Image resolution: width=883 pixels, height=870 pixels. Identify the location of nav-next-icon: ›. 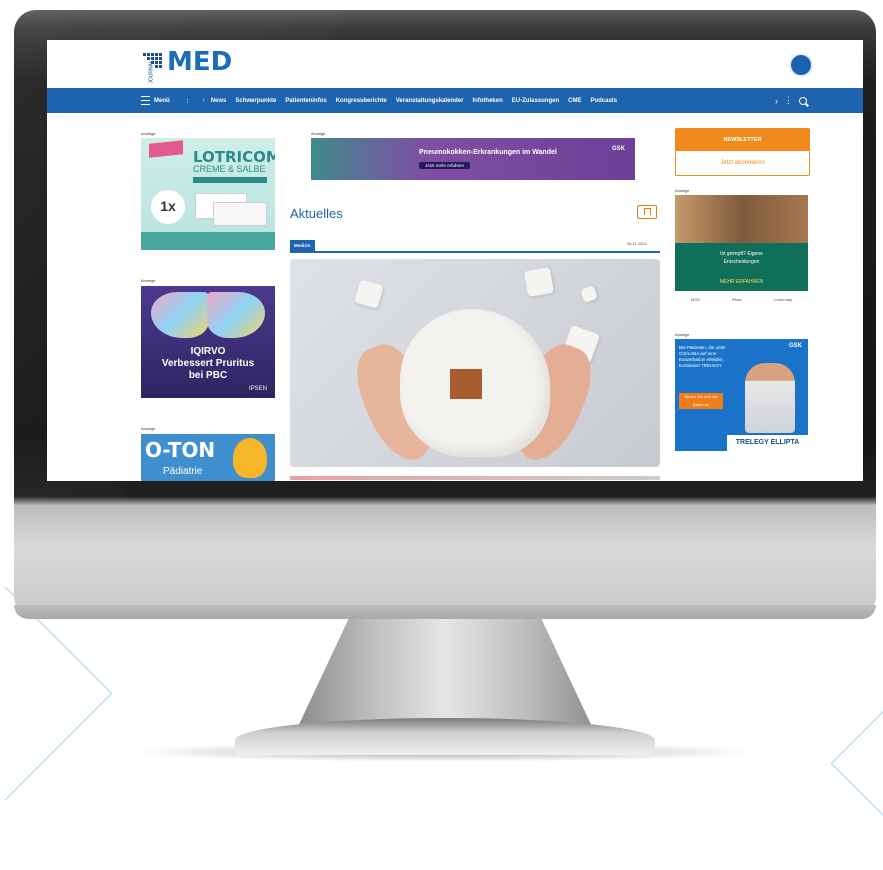
(776, 101).